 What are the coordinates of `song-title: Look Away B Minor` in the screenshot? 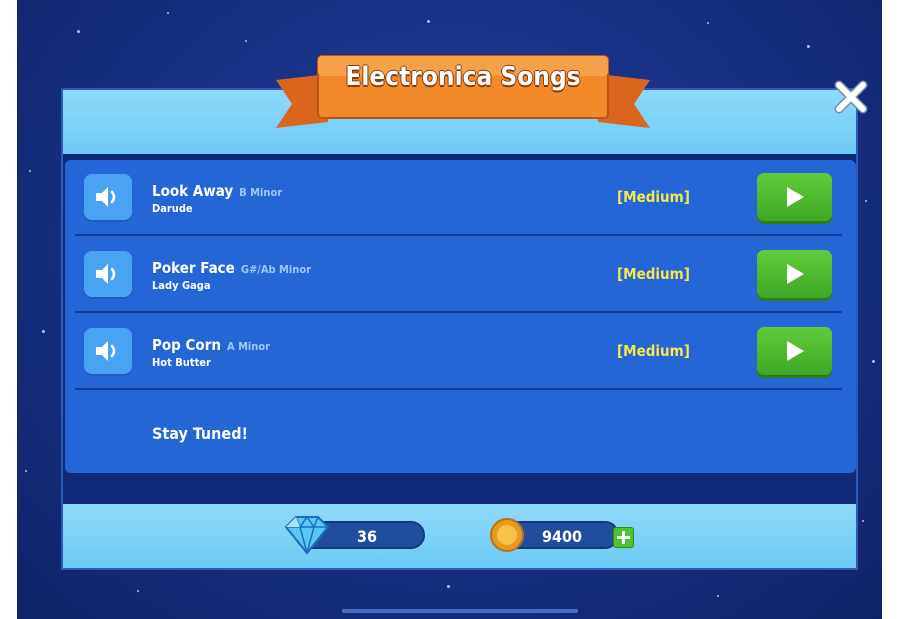 It's located at (217, 191).